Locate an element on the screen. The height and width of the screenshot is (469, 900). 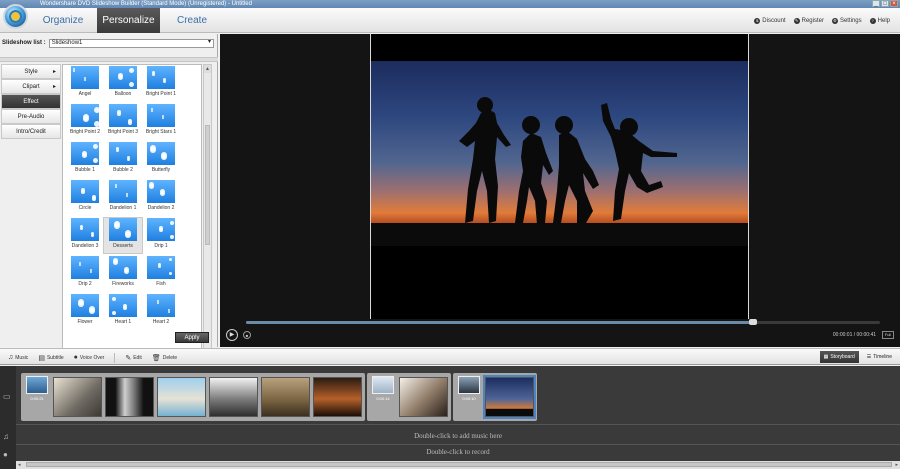
storyboard-strip: 0:00:21 0:00:14 0:00:10 is located at coordinates (279, 397).